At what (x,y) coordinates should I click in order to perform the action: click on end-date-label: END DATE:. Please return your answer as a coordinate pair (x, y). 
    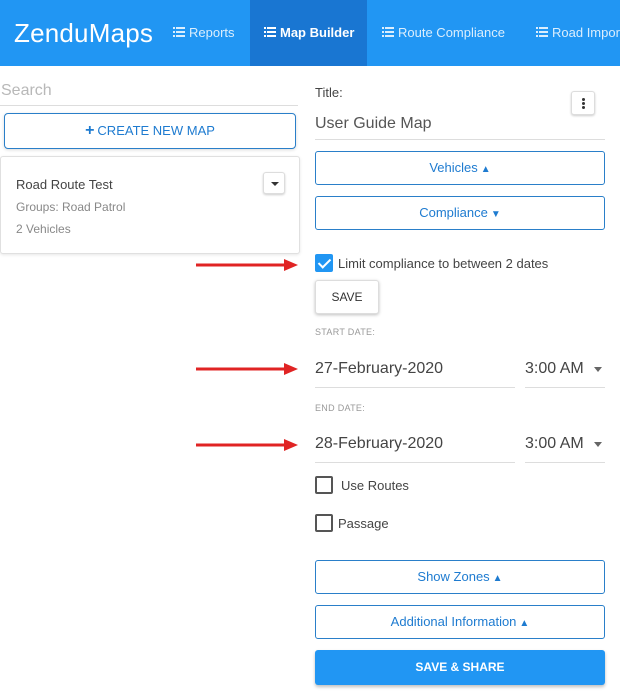
    Looking at the image, I should click on (340, 408).